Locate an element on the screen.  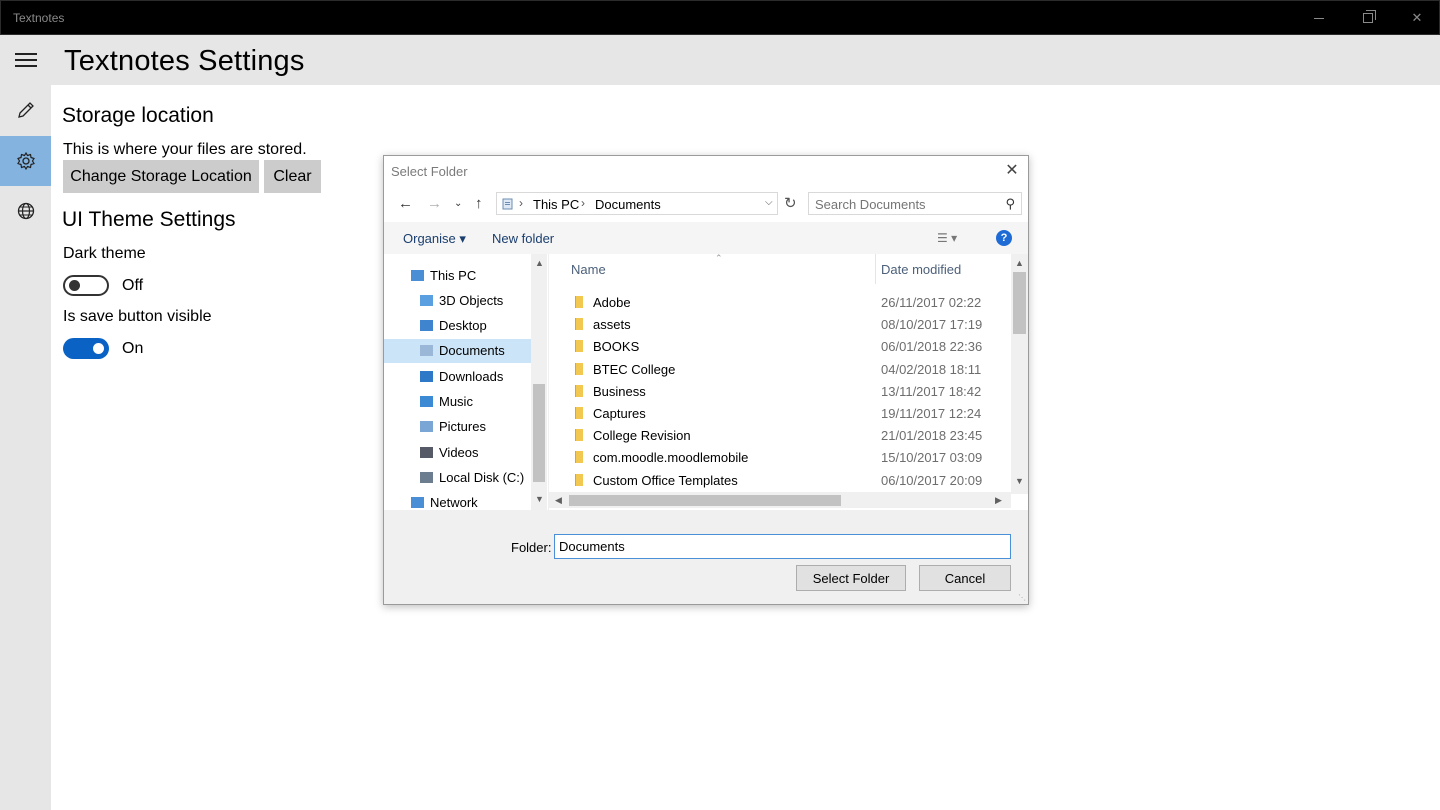
item-name: College Revision is located at coordinates (642, 436).